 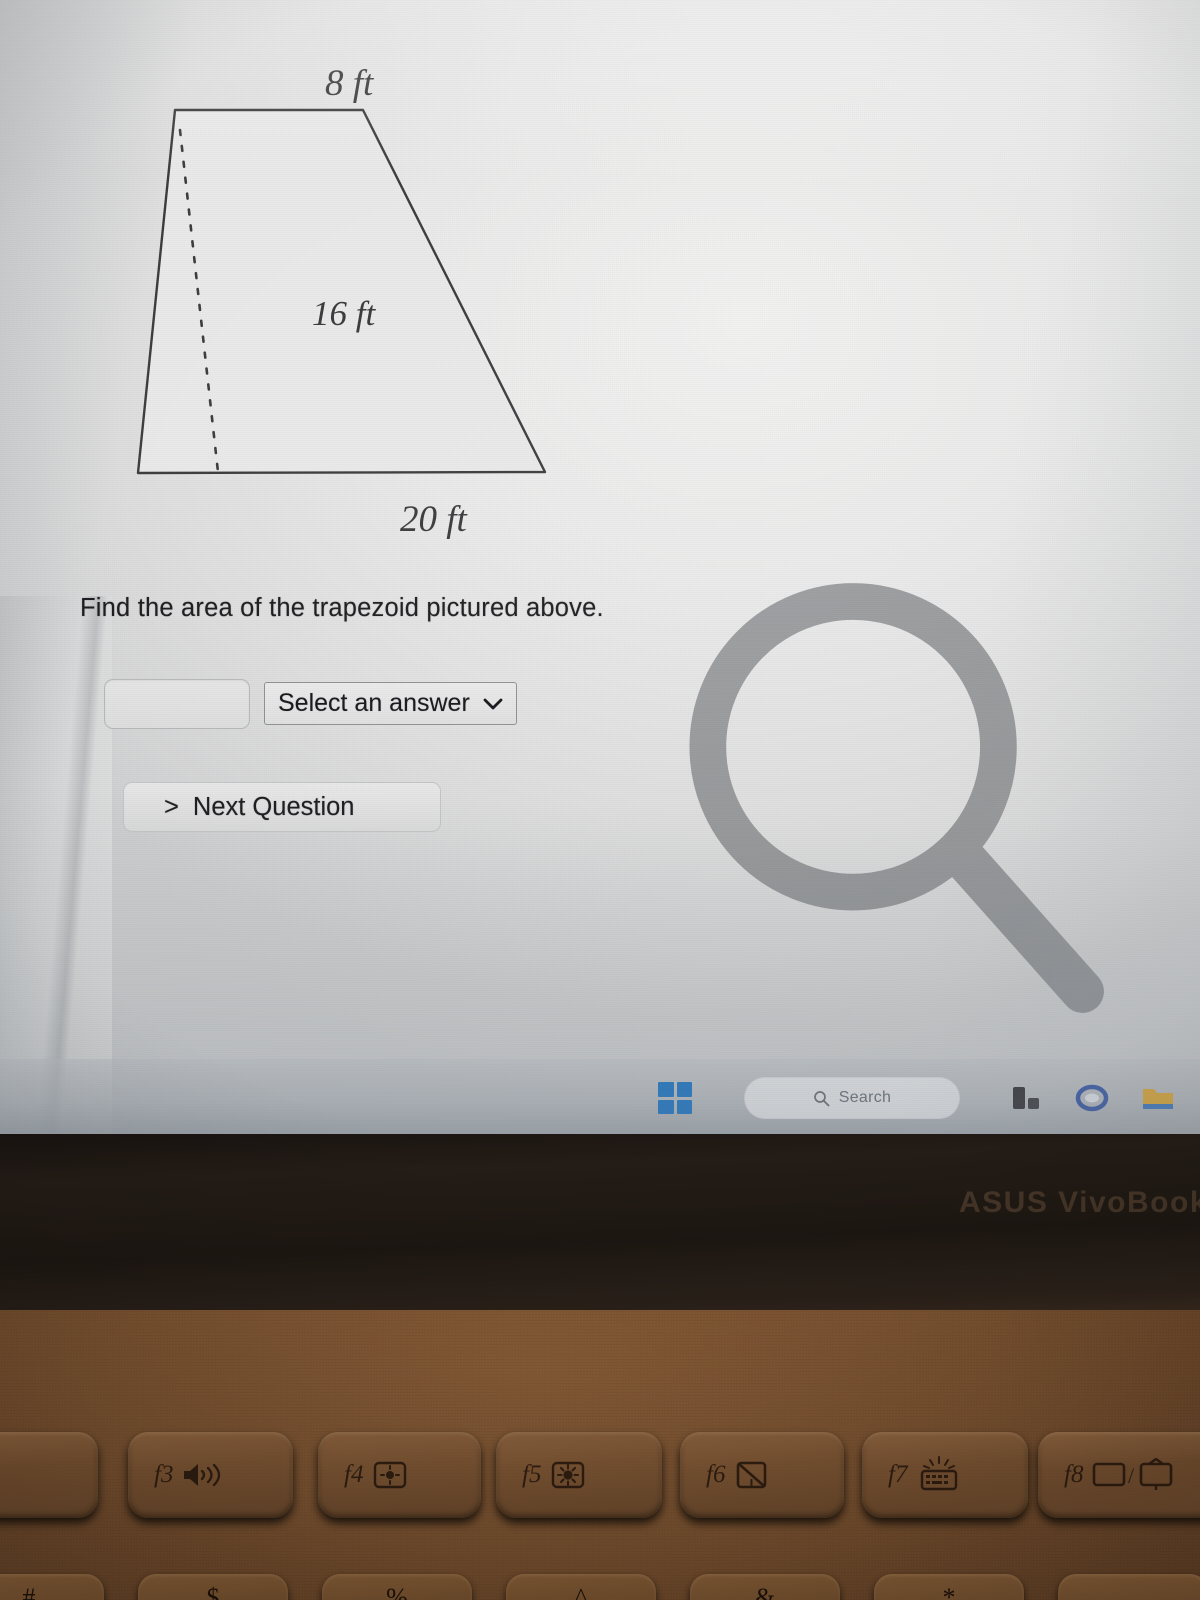 What do you see at coordinates (1158, 1098) in the screenshot?
I see `file-explorer-icon` at bounding box center [1158, 1098].